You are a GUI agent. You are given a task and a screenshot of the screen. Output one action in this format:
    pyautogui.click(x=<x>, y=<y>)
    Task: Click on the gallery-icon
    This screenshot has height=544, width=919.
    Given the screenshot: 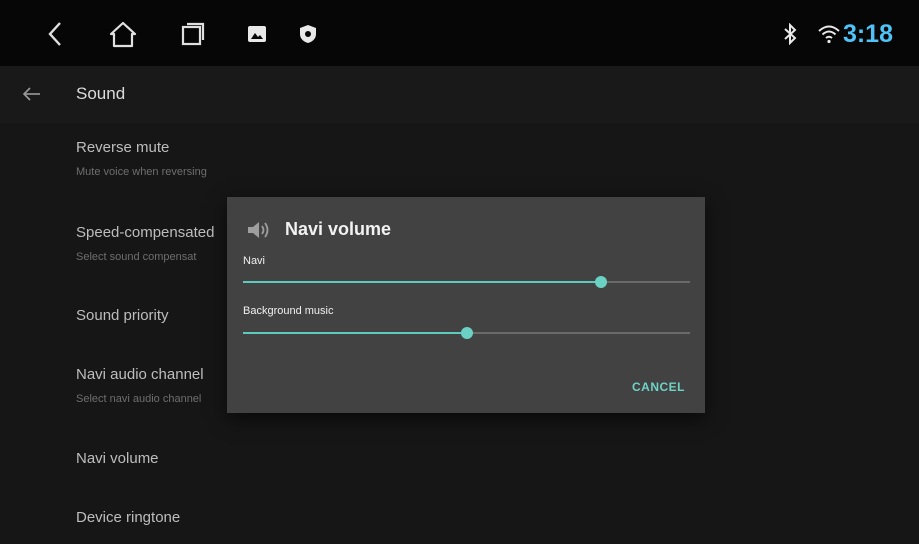 What is the action you would take?
    pyautogui.click(x=257, y=34)
    